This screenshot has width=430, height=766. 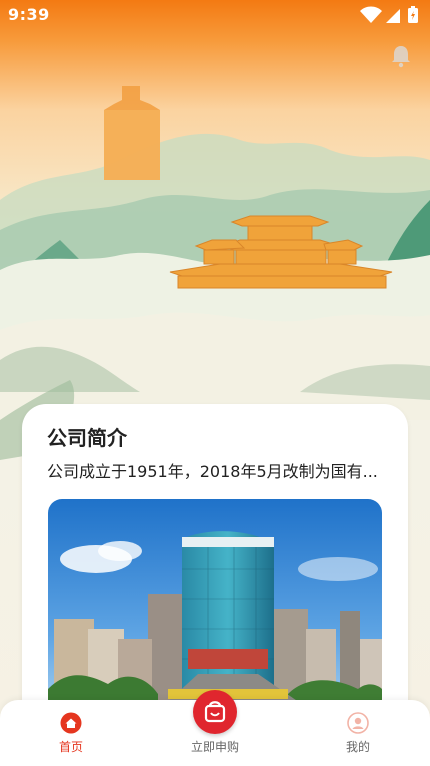 I want to click on shopping-bag-icon, so click(x=215, y=712).